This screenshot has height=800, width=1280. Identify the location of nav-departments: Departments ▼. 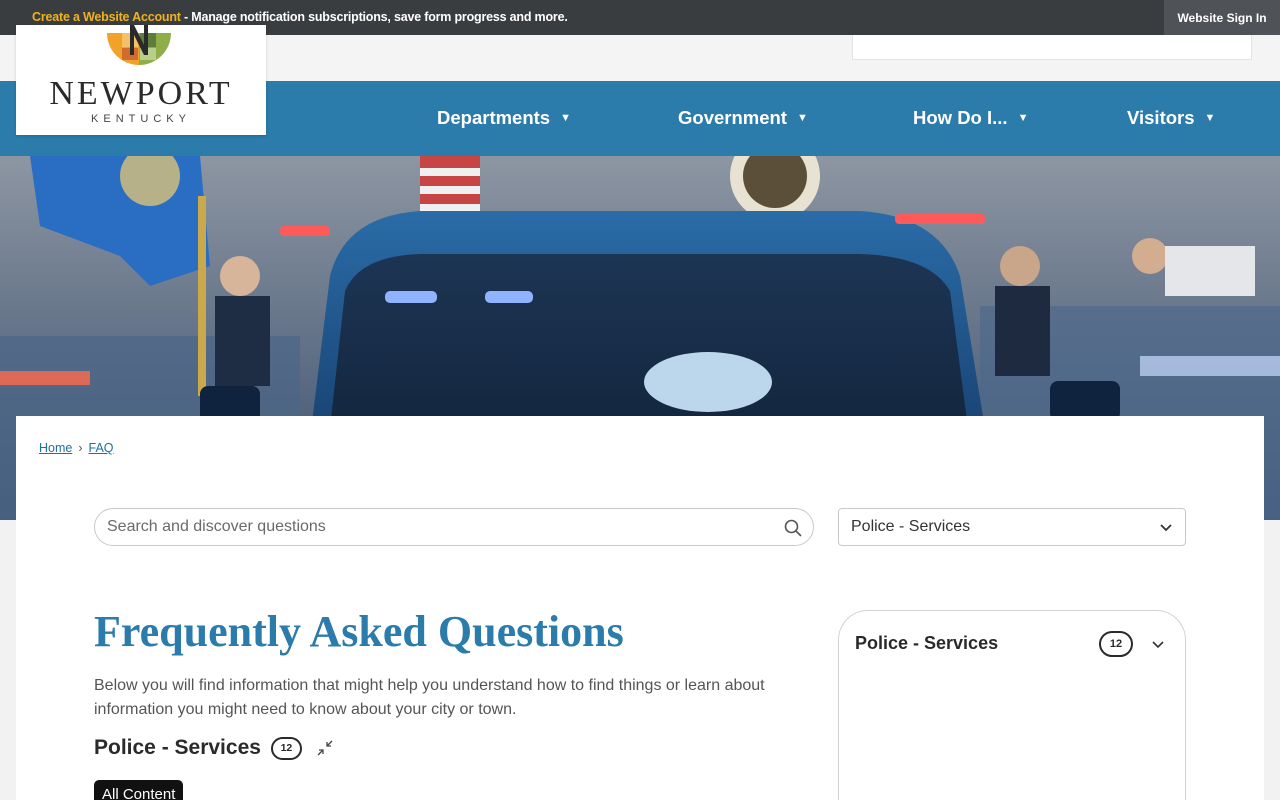
(504, 118).